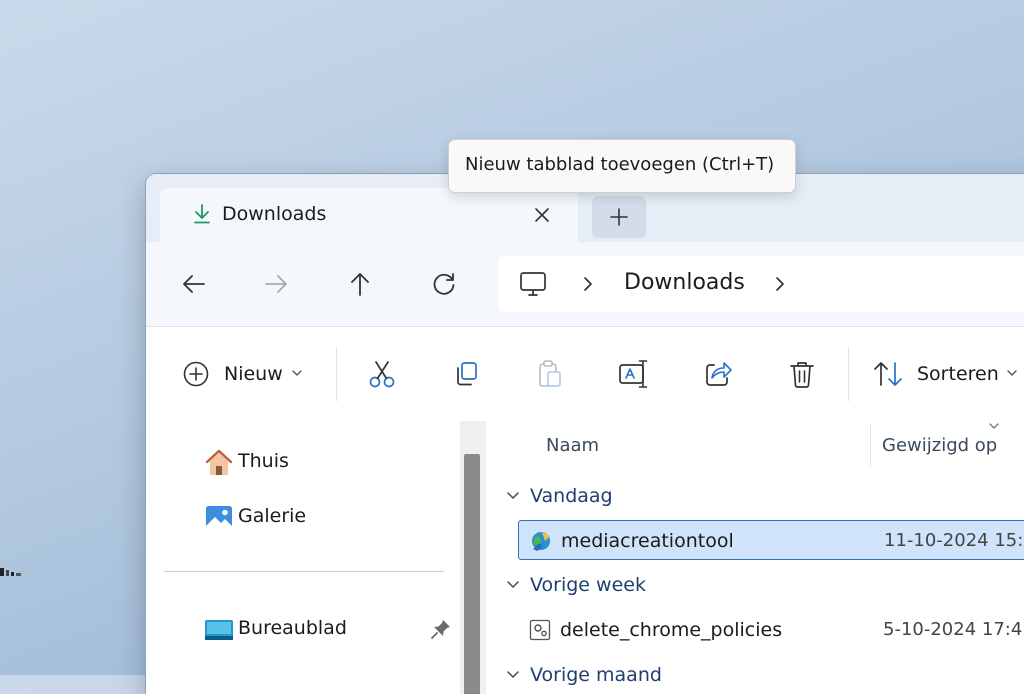 The height and width of the screenshot is (694, 1024). Describe the element at coordinates (272, 516) in the screenshot. I see `sidebar-item-label: Galerie` at that location.